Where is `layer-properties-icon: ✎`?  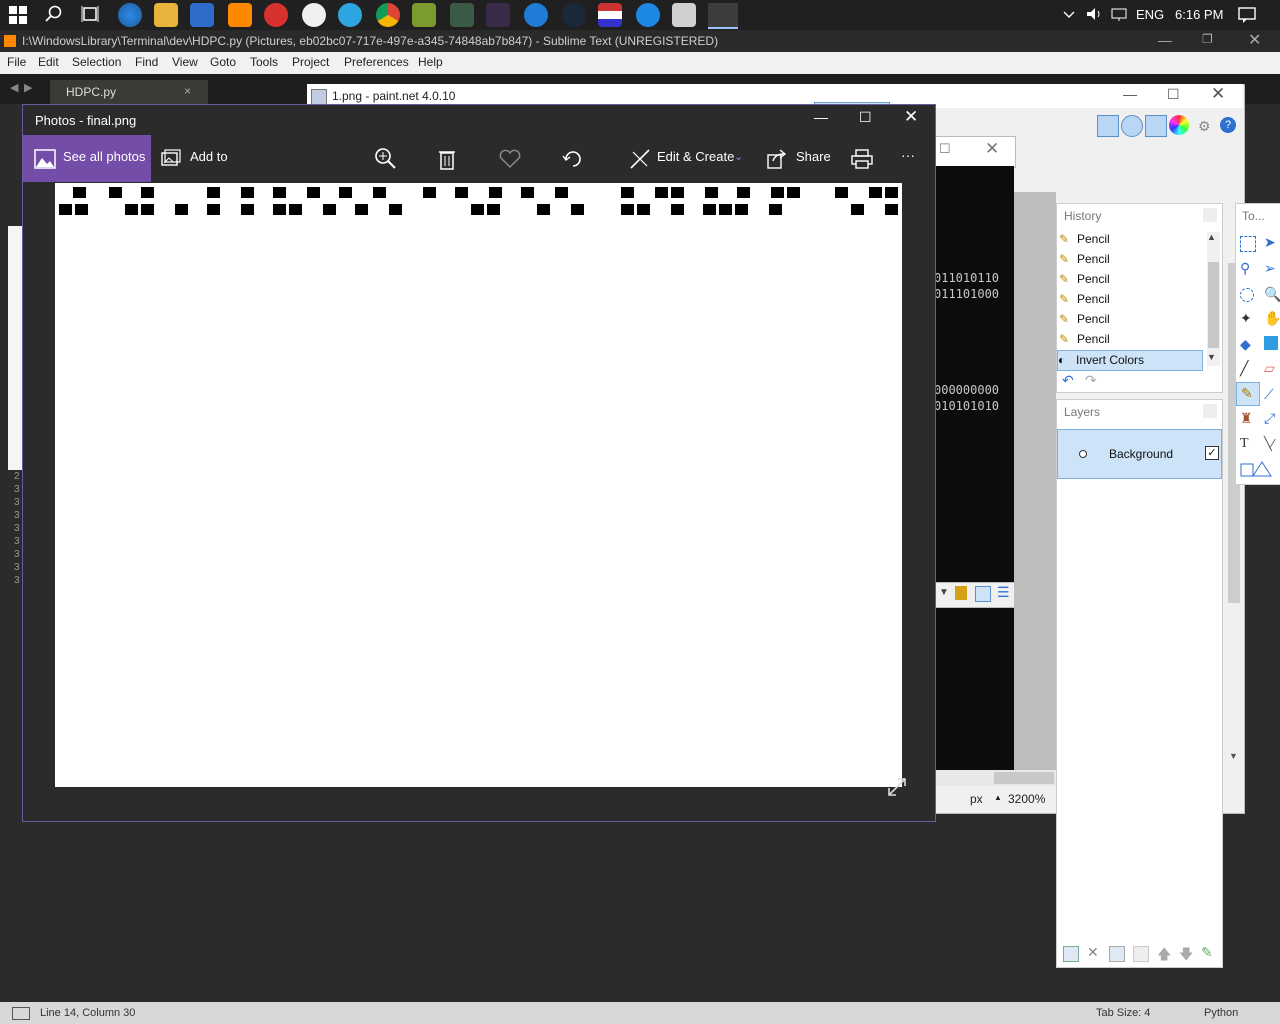
layer-properties-icon: ✎ is located at coordinates (1207, 952).